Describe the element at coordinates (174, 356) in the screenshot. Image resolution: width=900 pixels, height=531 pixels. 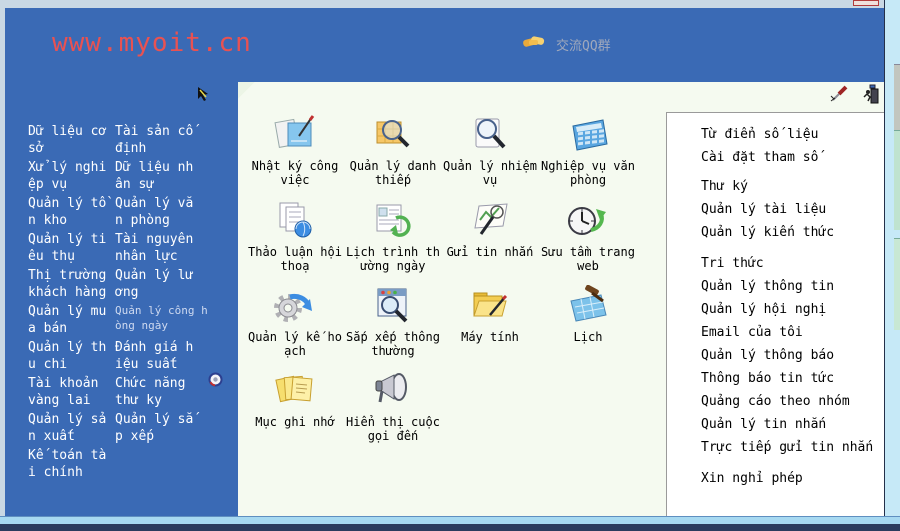
I see `sidebar-item-danh-gia-hieu-suat: Đánh giá h iệu suất` at that location.